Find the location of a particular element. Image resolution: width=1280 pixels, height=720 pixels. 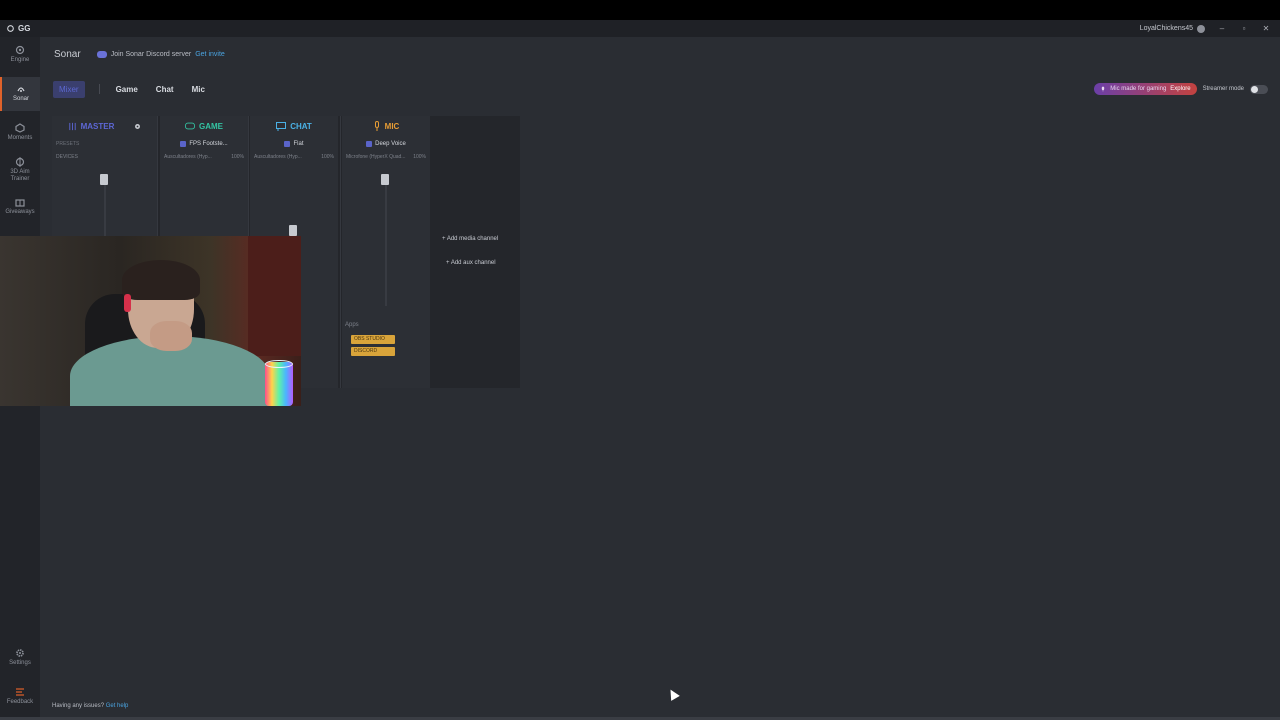

discord-invite-link: Get invite is located at coordinates (210, 54).